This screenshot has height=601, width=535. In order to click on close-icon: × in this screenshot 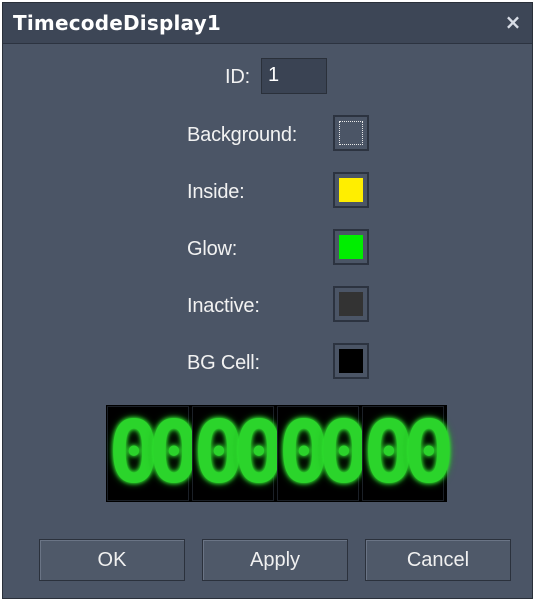, I will do `click(513, 22)`.